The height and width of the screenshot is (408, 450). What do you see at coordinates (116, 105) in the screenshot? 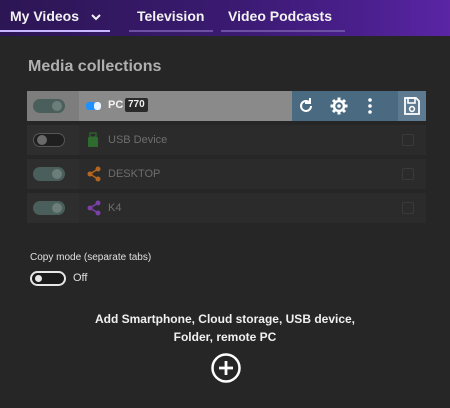
I see `collection-name: PC` at bounding box center [116, 105].